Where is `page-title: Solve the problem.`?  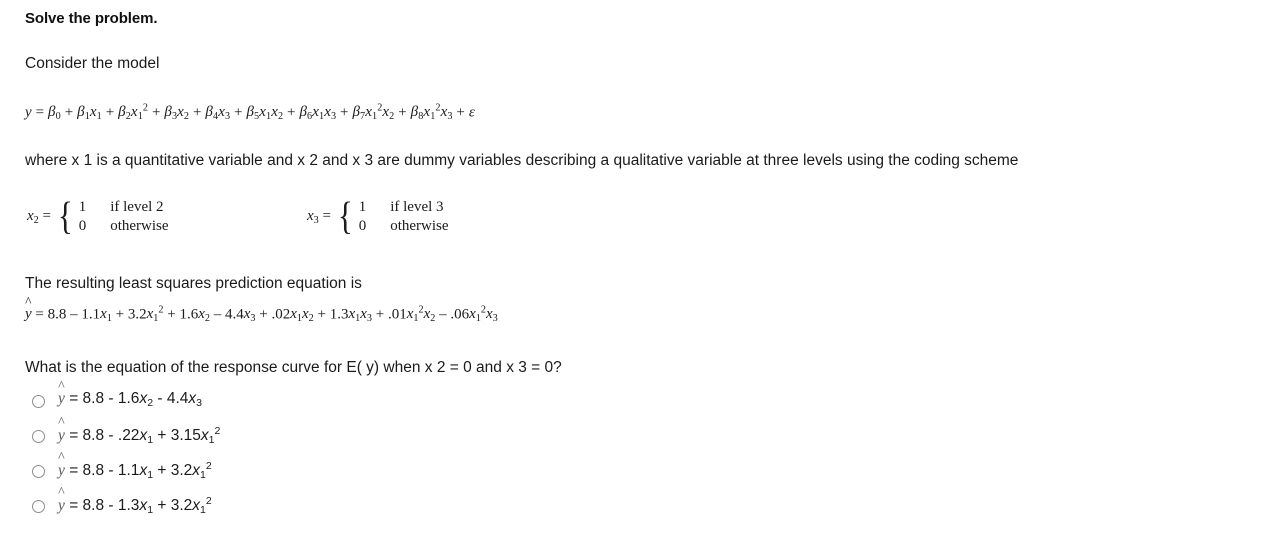 page-title: Solve the problem. is located at coordinates (91, 18).